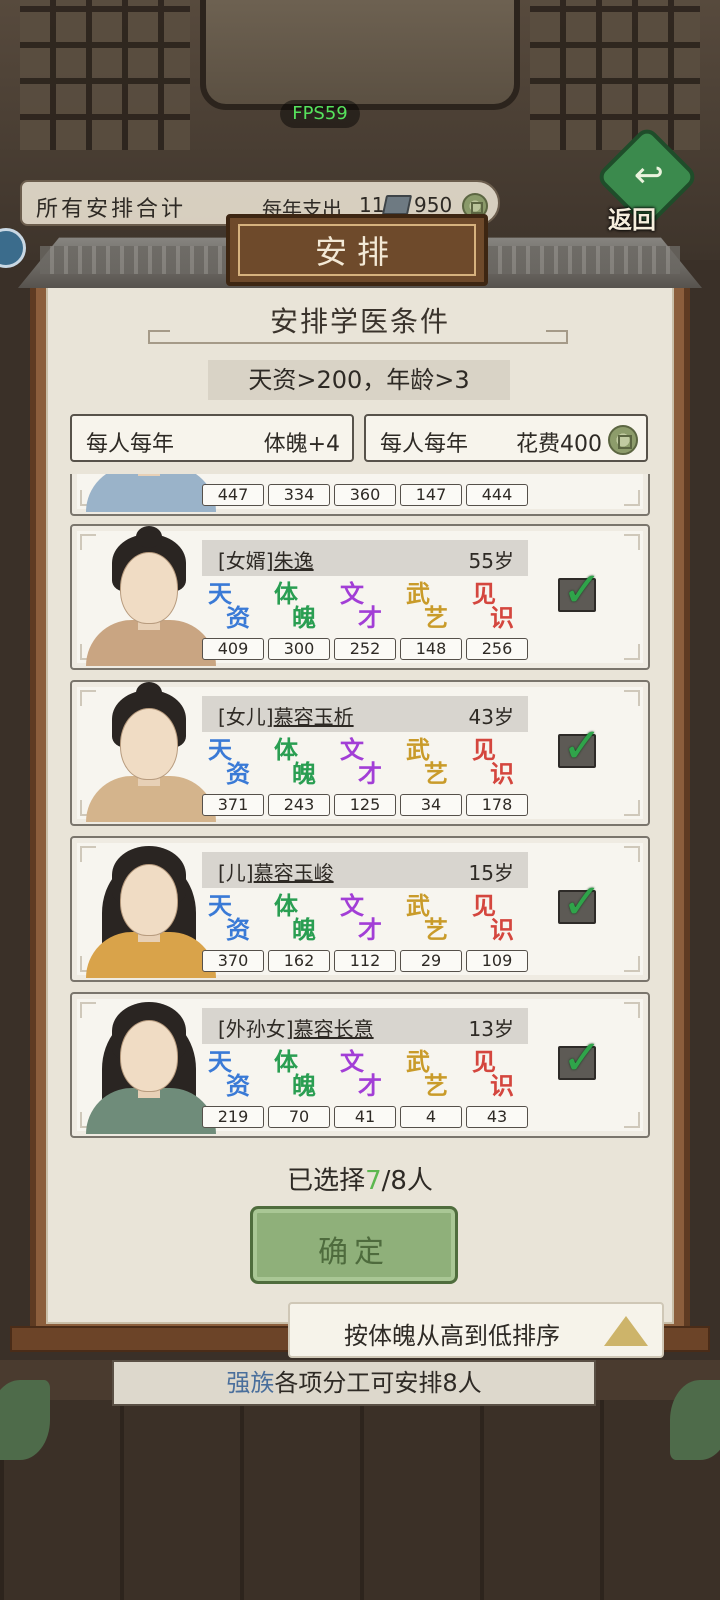 This screenshot has width=720, height=1600. I want to click on stat-label-char: 天, so click(220, 906).